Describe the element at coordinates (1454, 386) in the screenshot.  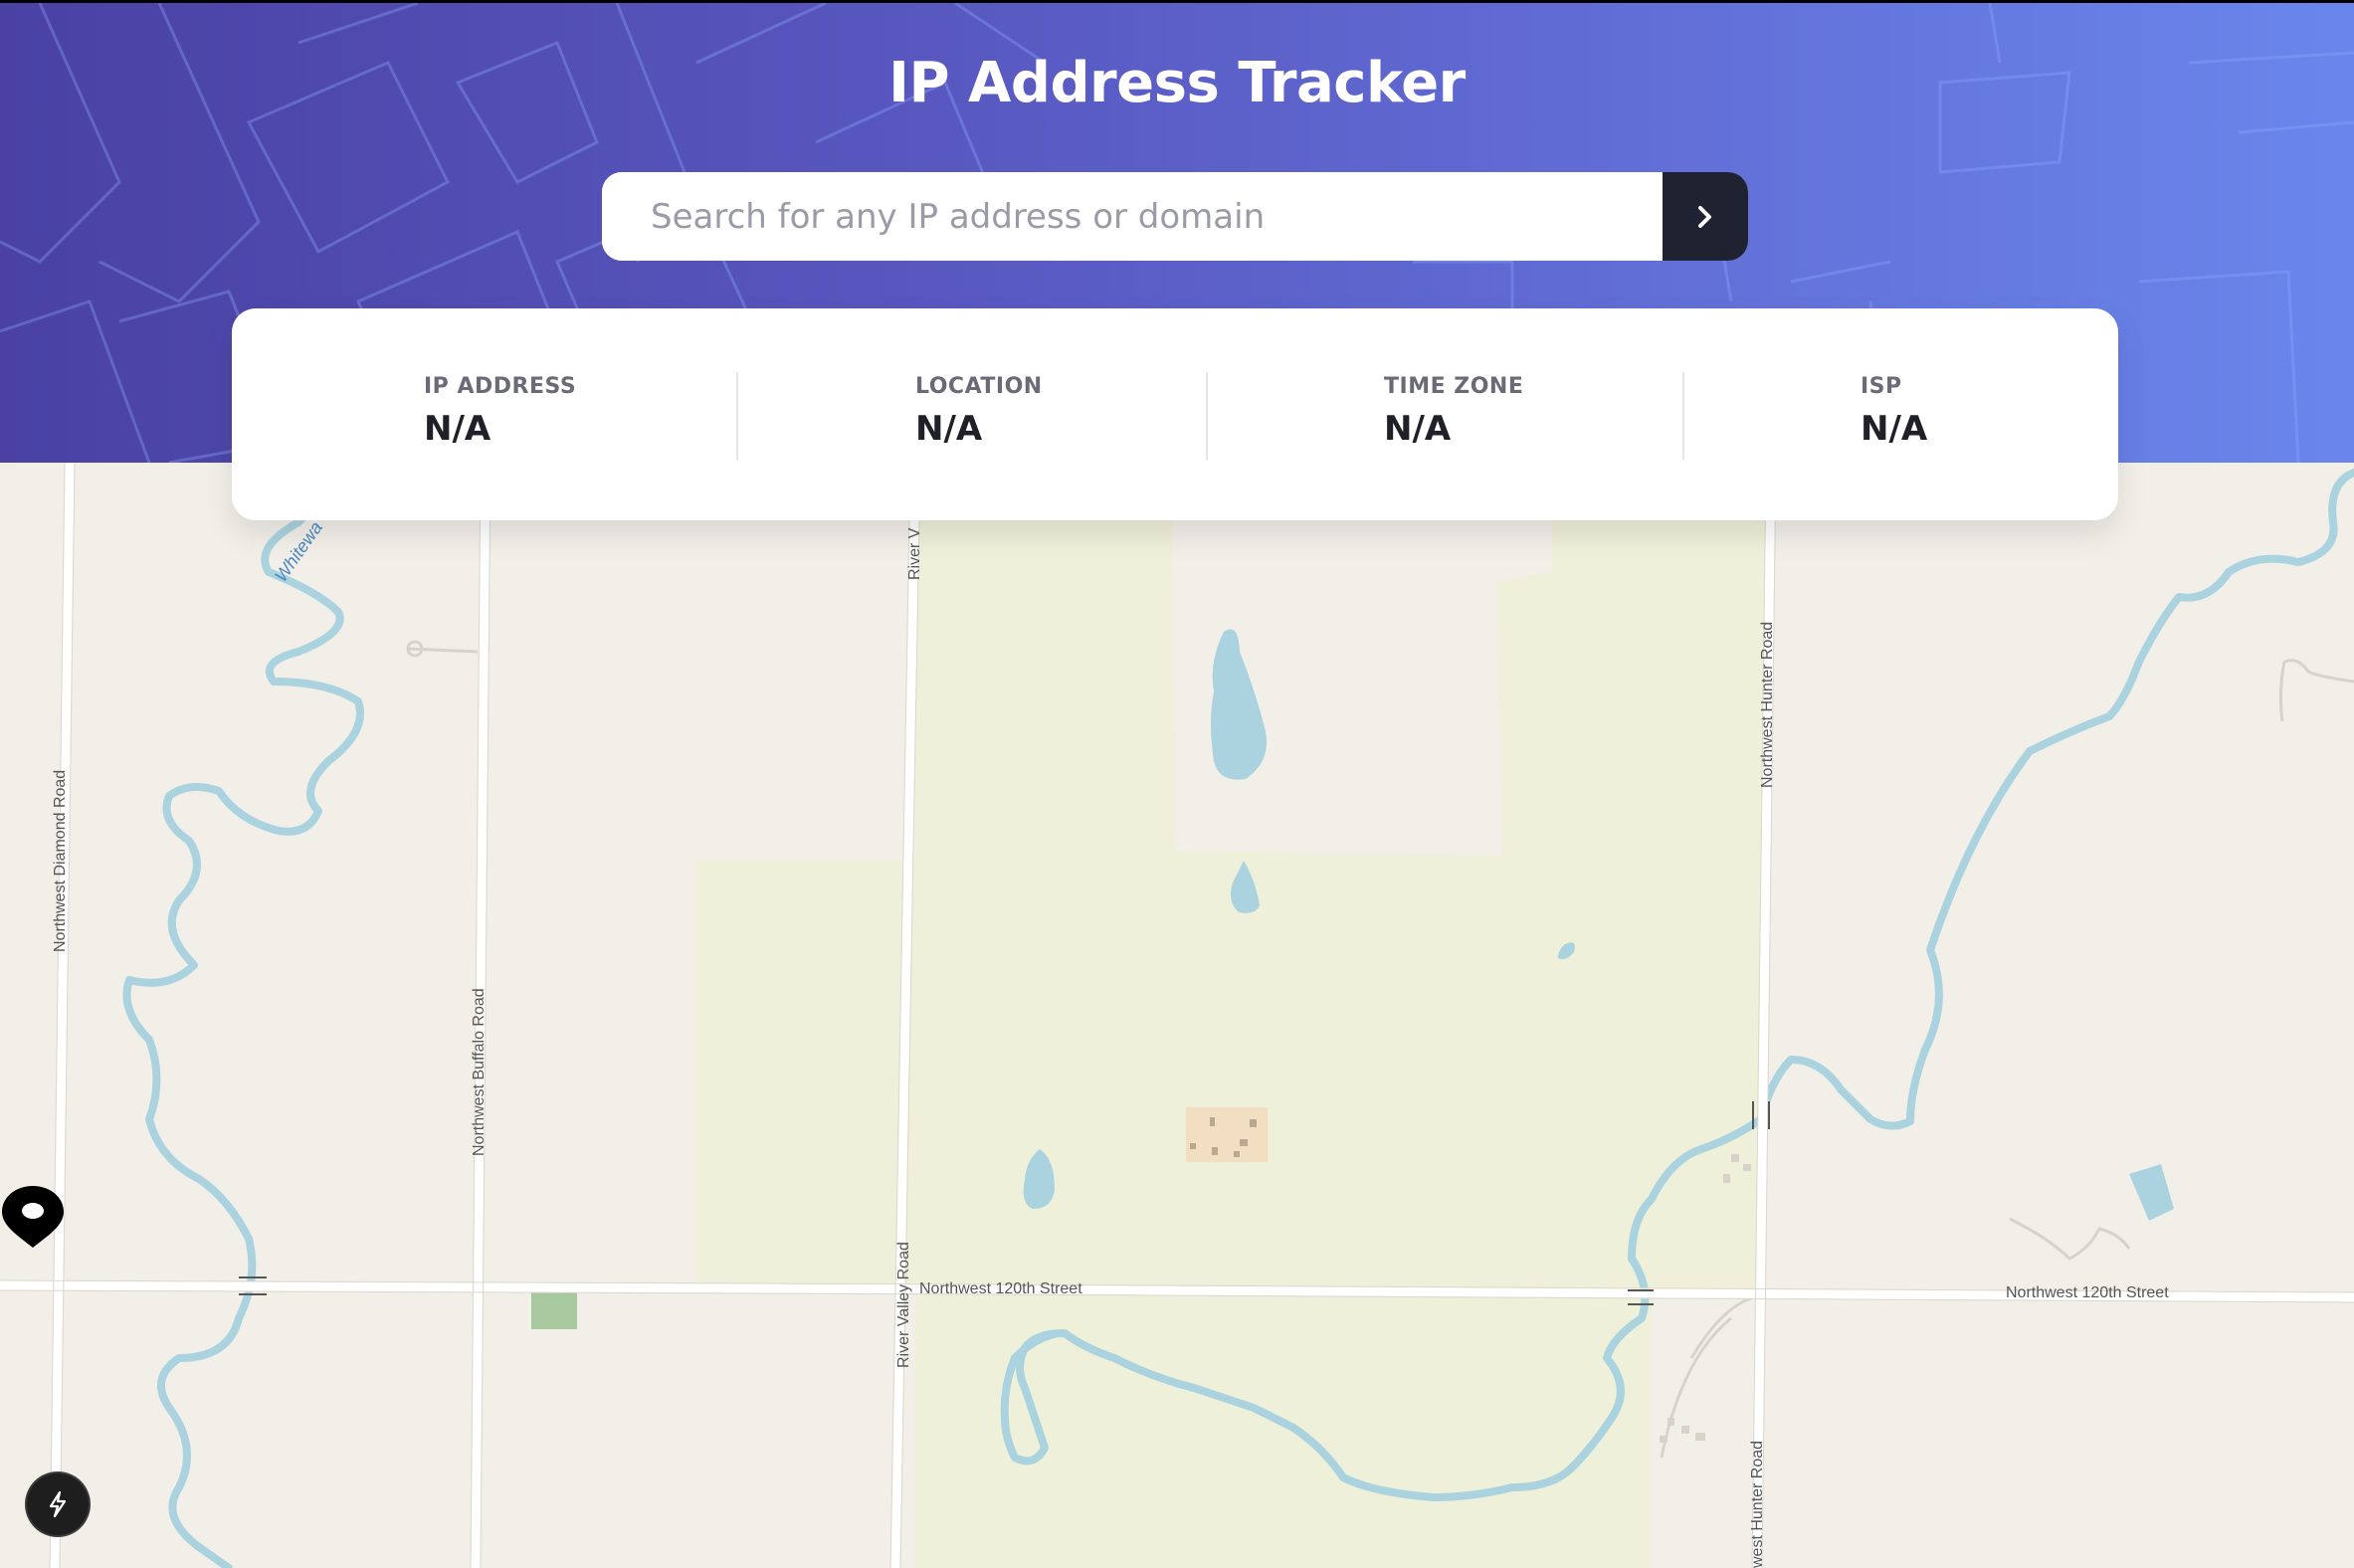
I see `info-label: TIME ZONE` at that location.